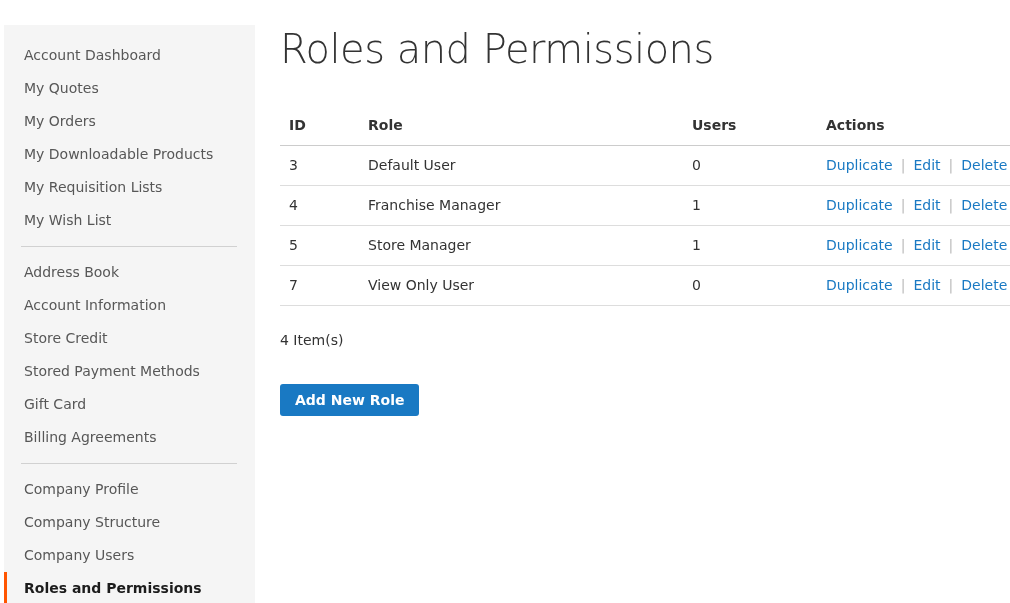  What do you see at coordinates (714, 125) in the screenshot?
I see `column-header: Users` at bounding box center [714, 125].